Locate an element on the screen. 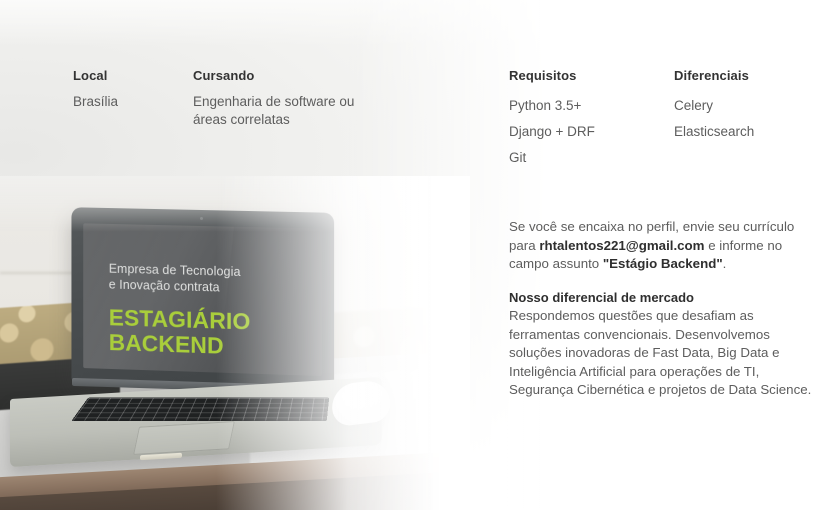 Image resolution: width=825 pixels, height=510 pixels. list-item: Django + DRF is located at coordinates (552, 131).